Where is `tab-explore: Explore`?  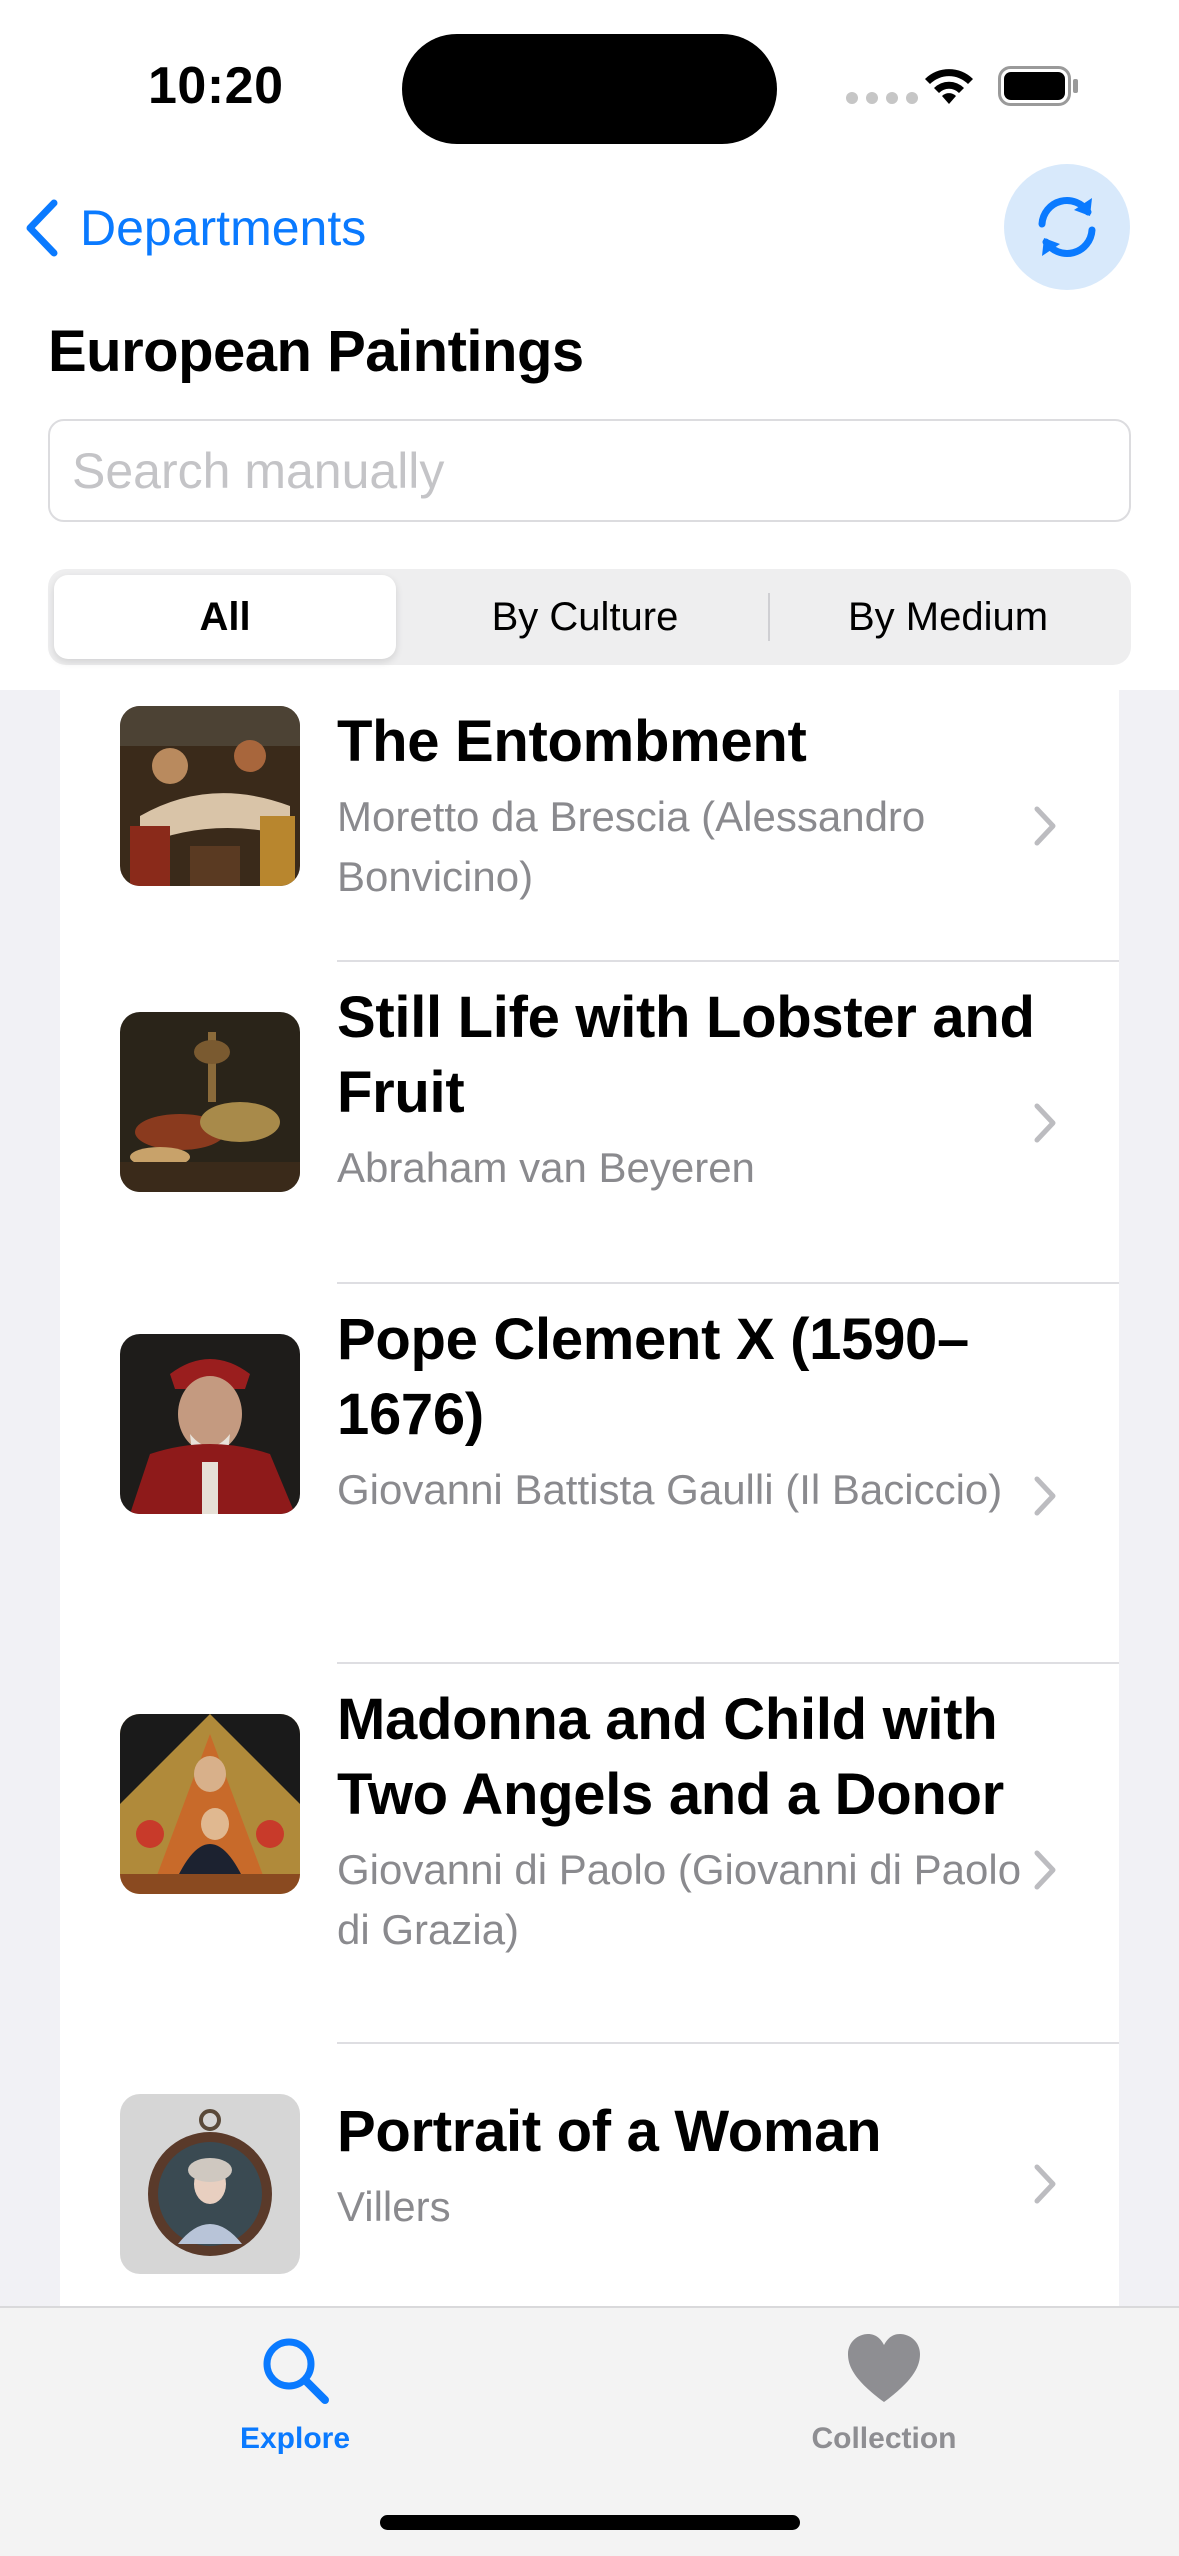 tab-explore: Explore is located at coordinates (295, 2393).